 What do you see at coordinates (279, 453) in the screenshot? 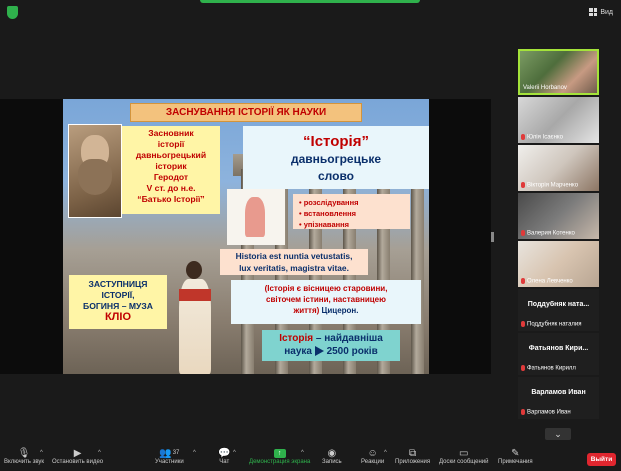
I see `share-screen-icon: ↑` at bounding box center [279, 453].